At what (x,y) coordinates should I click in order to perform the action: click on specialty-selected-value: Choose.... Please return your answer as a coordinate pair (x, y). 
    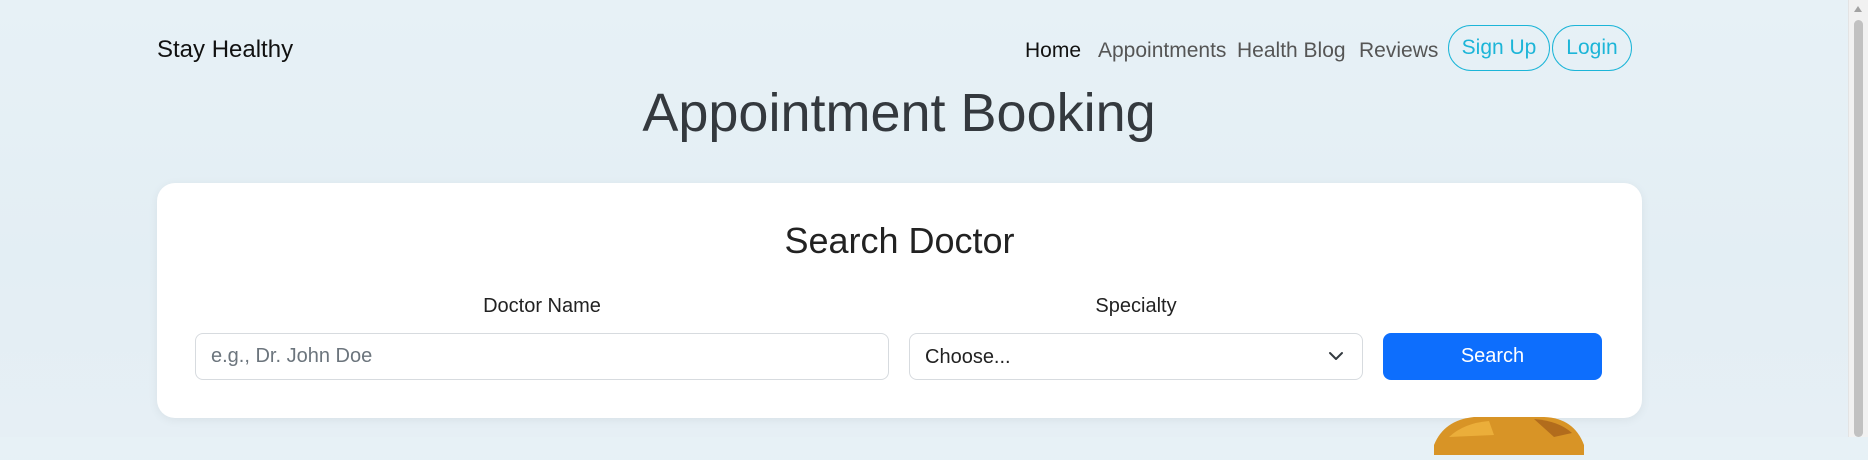
    Looking at the image, I should click on (968, 357).